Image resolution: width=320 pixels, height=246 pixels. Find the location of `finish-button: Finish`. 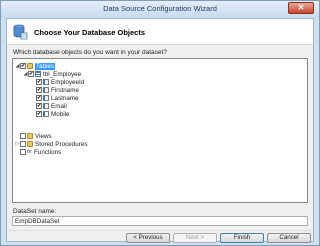

finish-button: Finish is located at coordinates (242, 238).